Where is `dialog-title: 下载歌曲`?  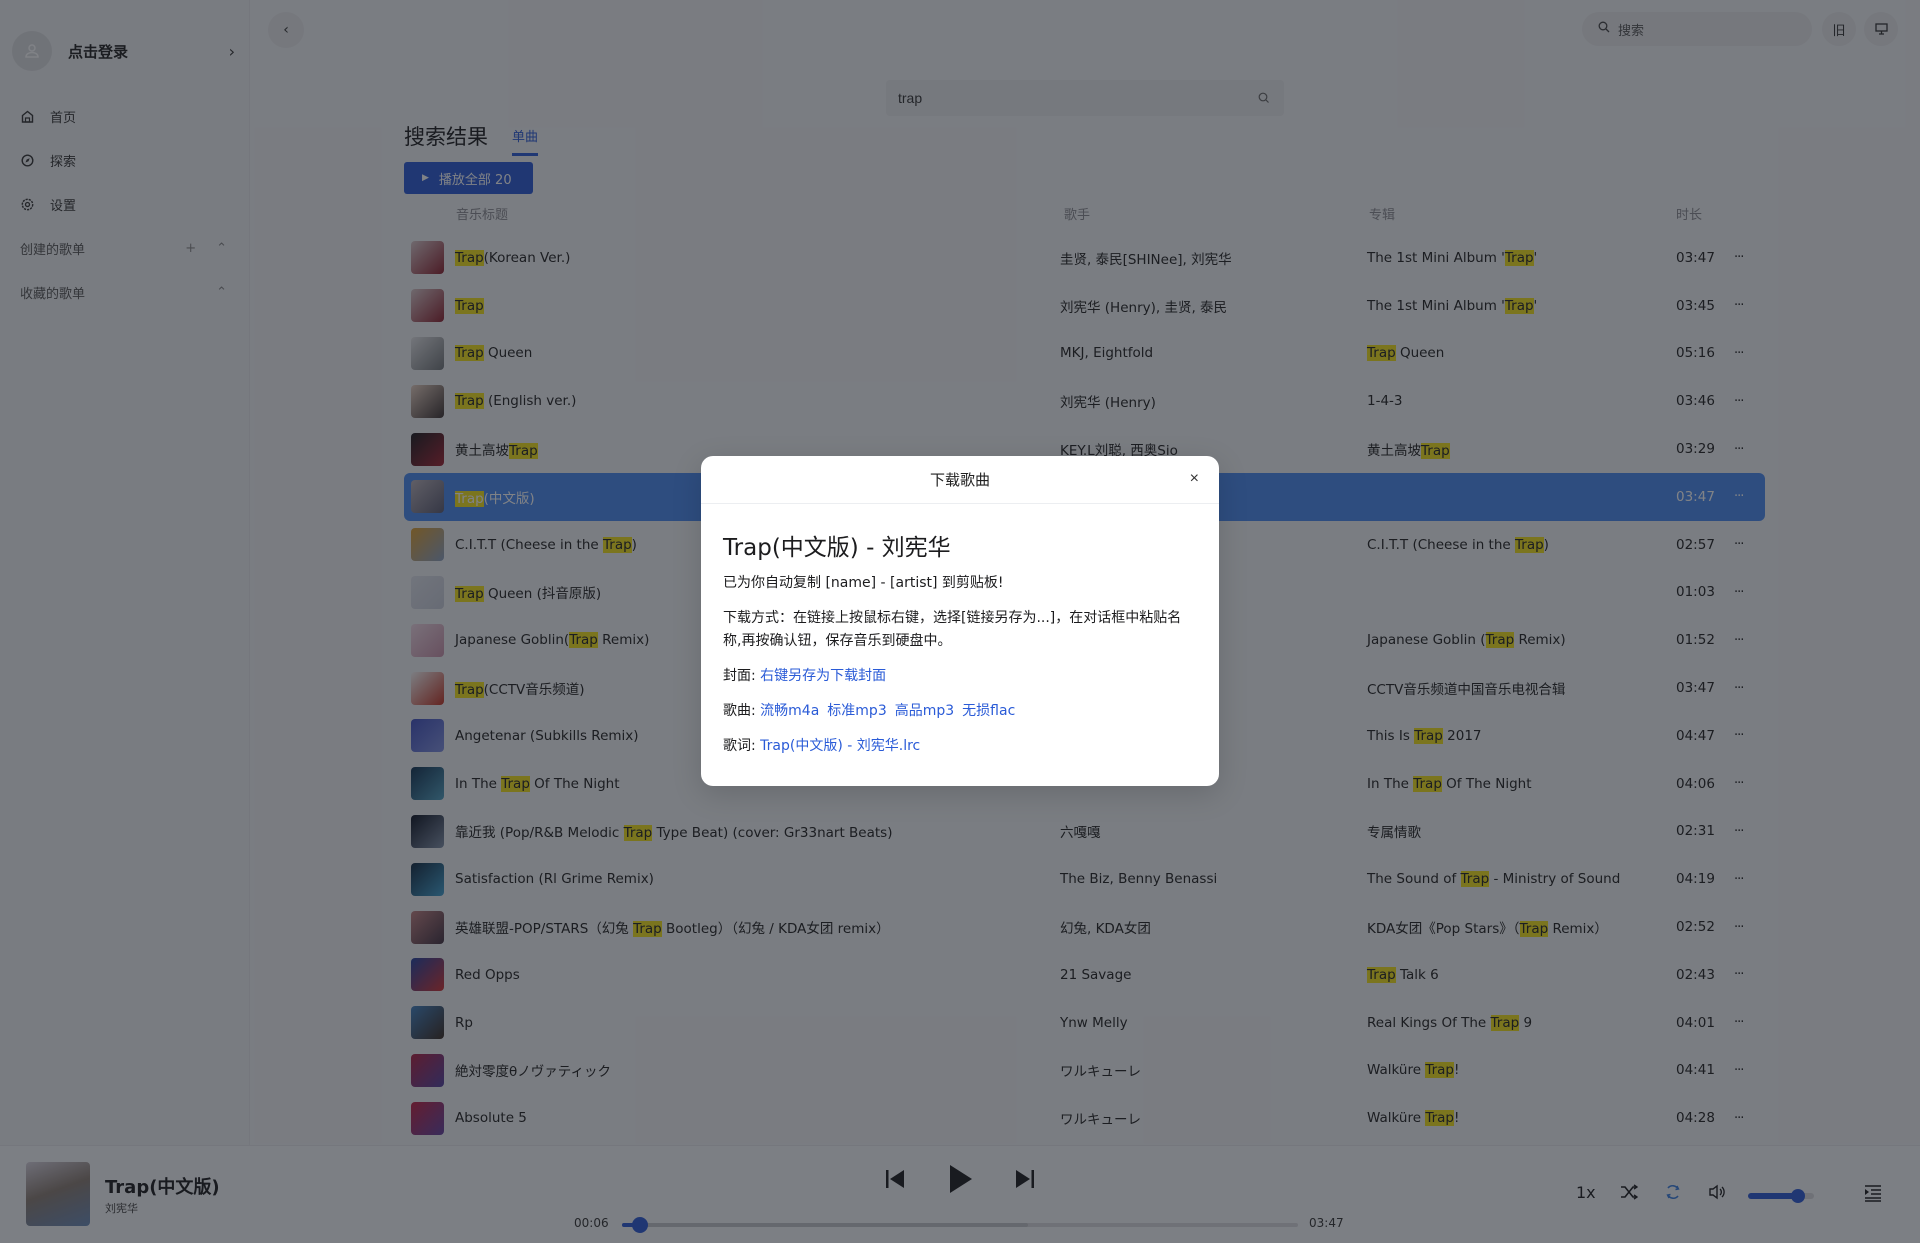 dialog-title: 下载歌曲 is located at coordinates (959, 480).